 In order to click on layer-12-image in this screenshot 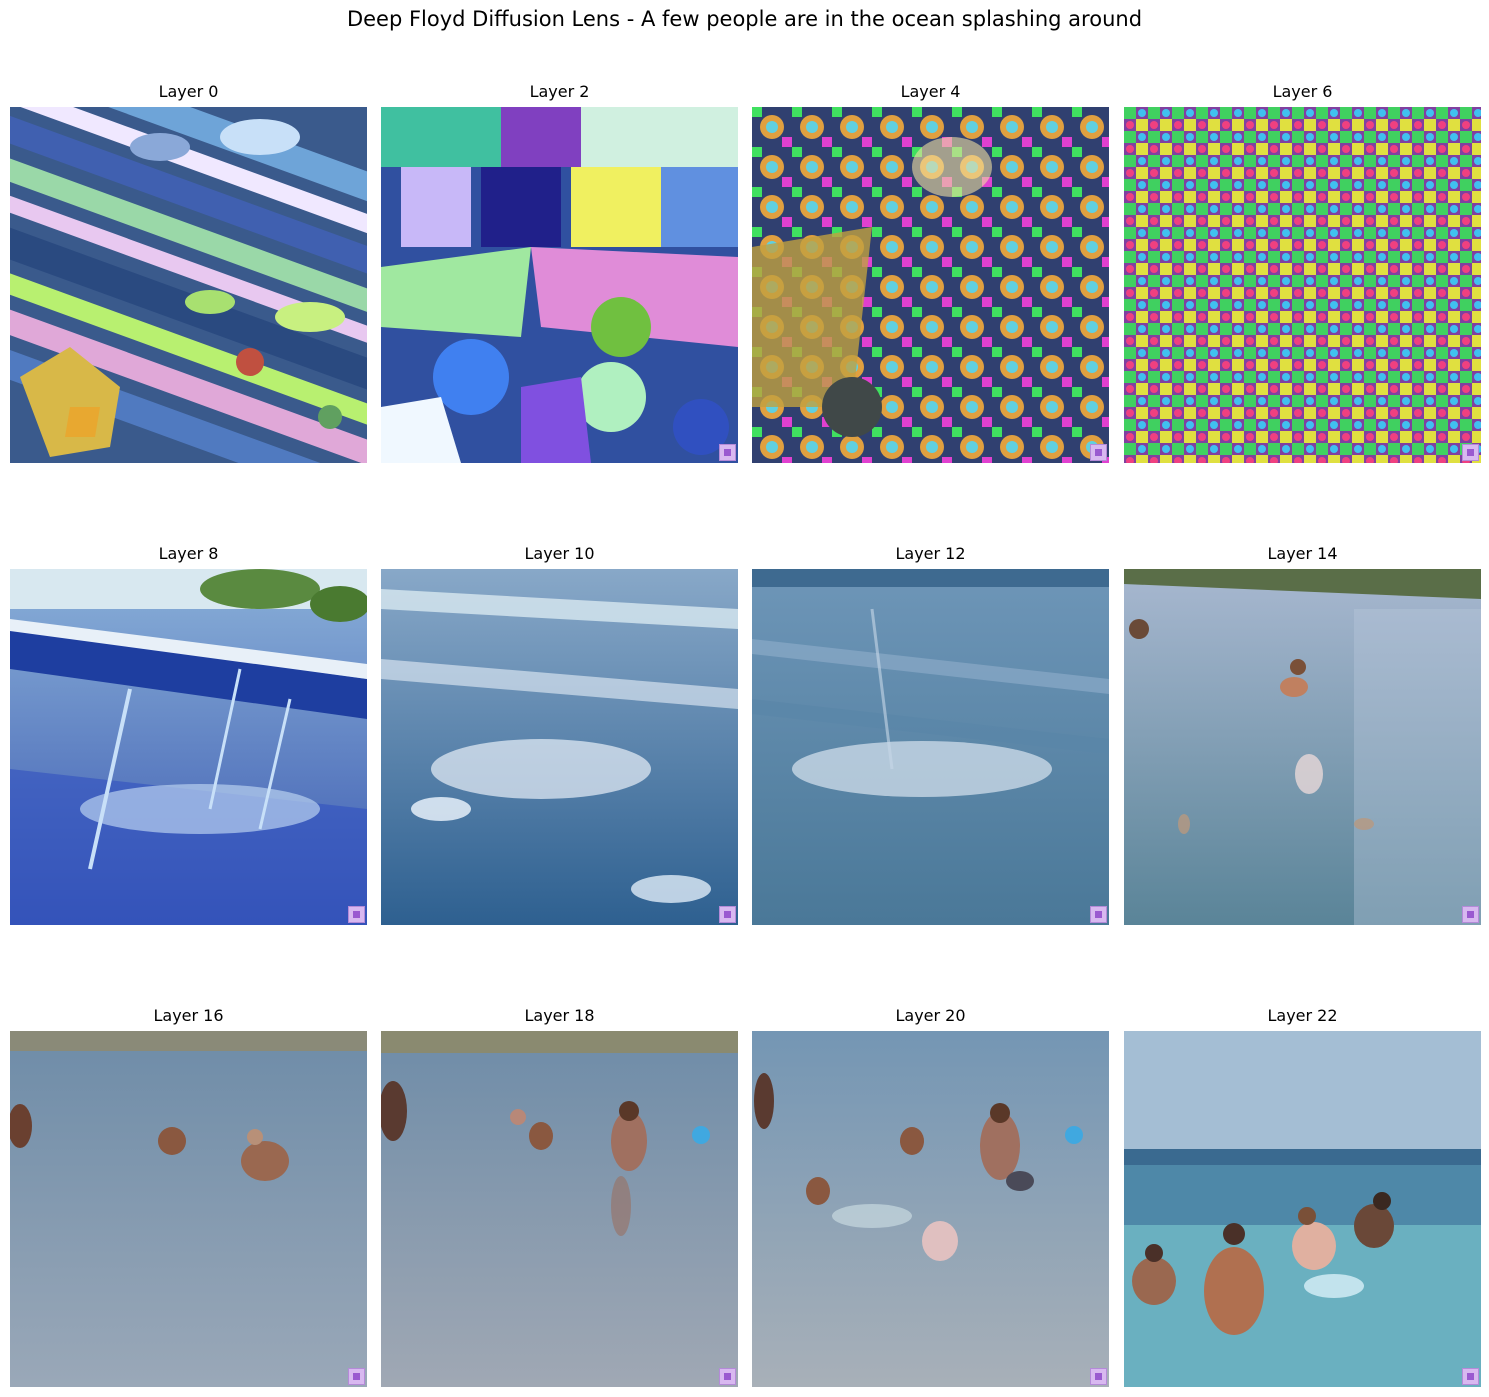, I will do `click(930, 747)`.